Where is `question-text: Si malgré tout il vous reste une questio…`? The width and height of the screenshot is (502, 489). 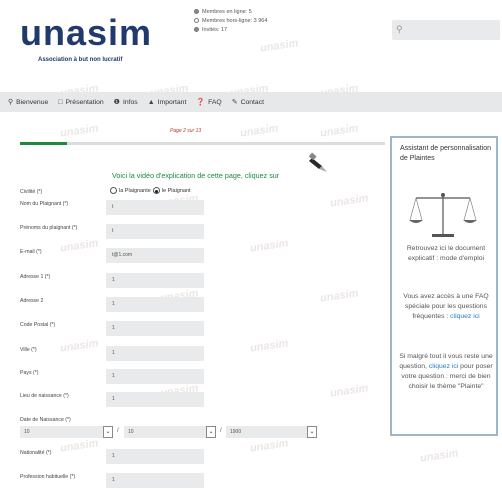
question-text: Si malgré tout il vous reste une questio… is located at coordinates (446, 371).